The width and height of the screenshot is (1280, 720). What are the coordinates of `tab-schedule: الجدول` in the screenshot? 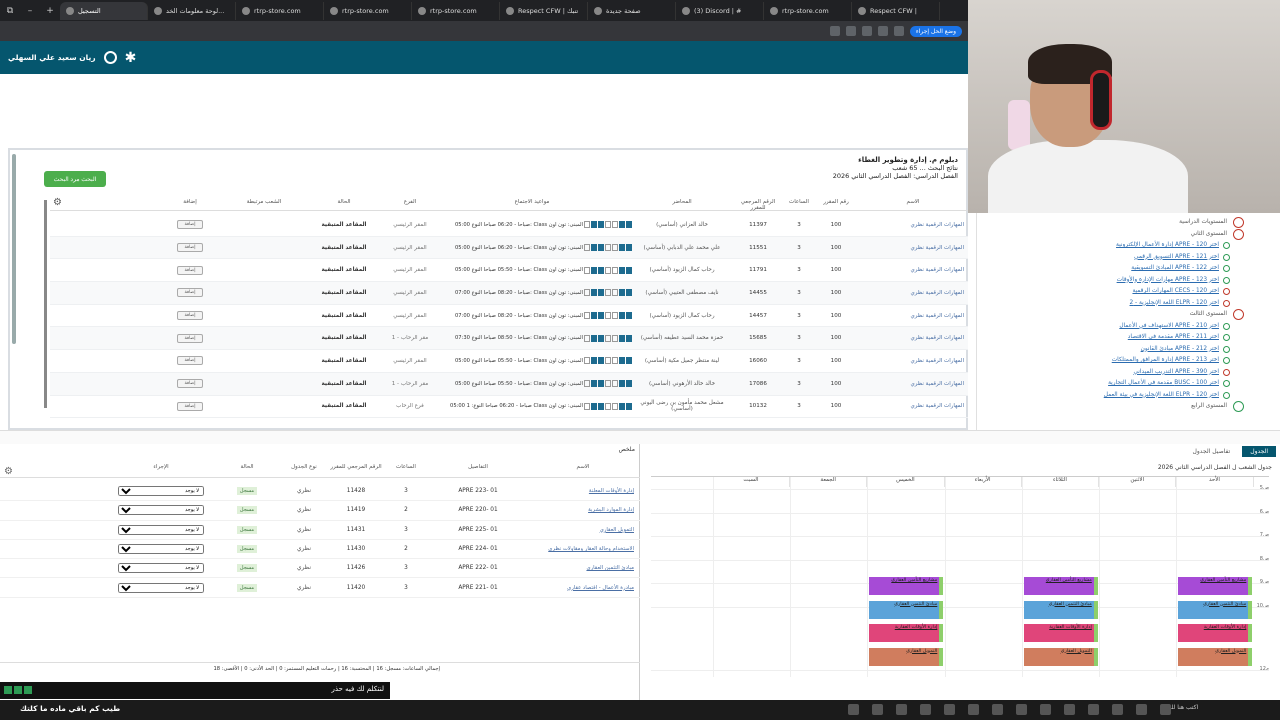 It's located at (1259, 451).